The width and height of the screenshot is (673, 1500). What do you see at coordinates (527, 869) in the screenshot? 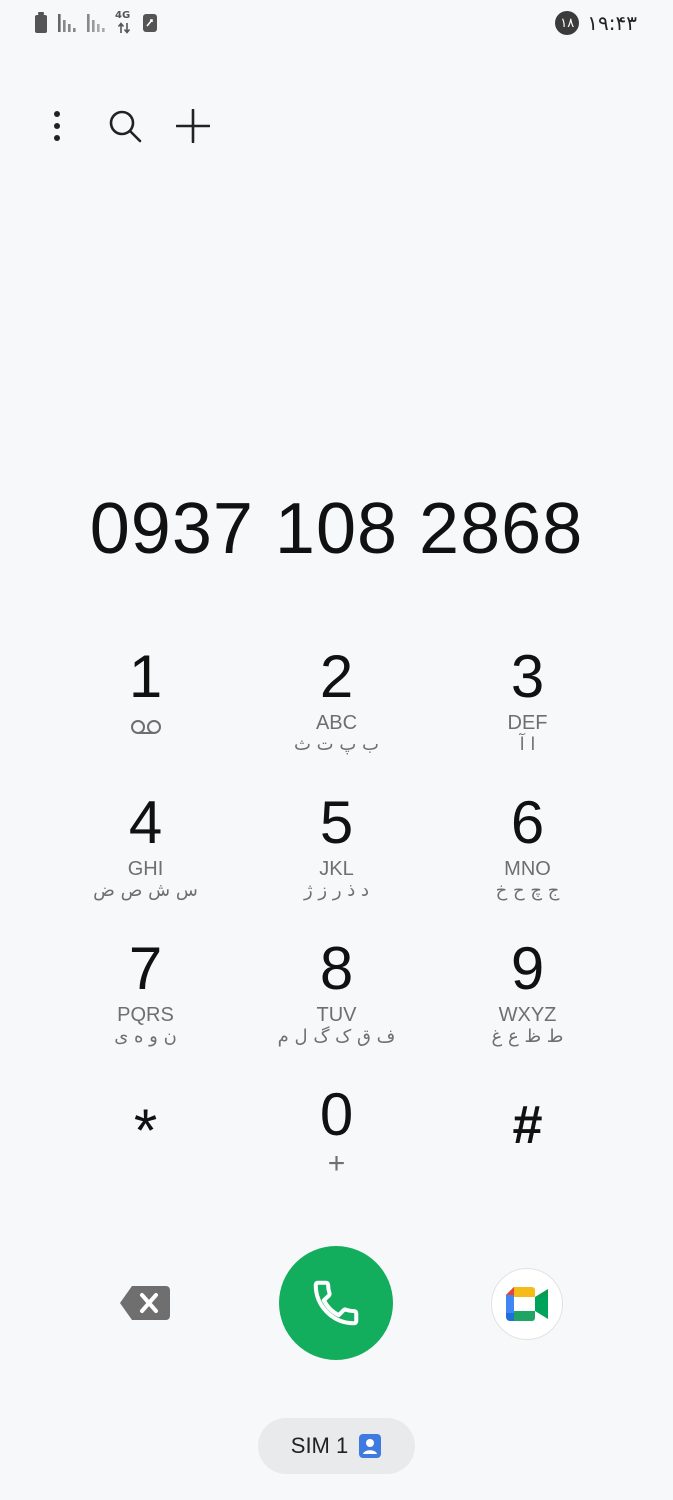
I see `key-letters: MNO` at bounding box center [527, 869].